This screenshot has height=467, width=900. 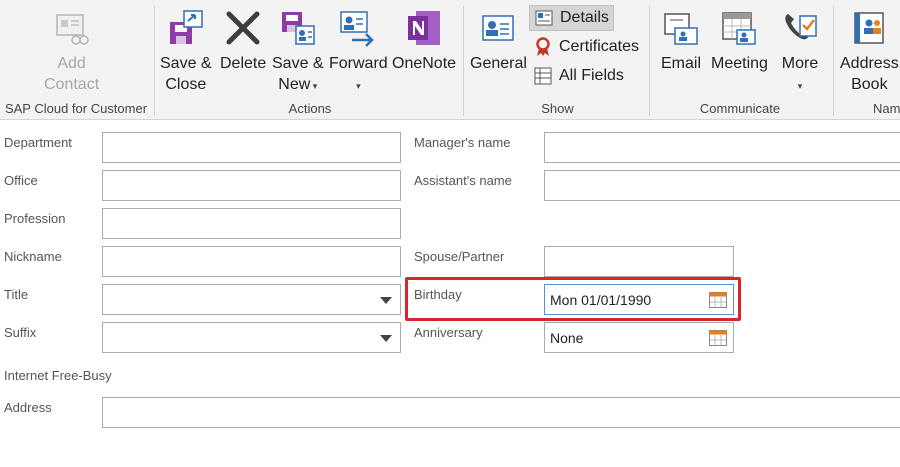 What do you see at coordinates (294, 84) in the screenshot?
I see `save-new-label-text: New` at bounding box center [294, 84].